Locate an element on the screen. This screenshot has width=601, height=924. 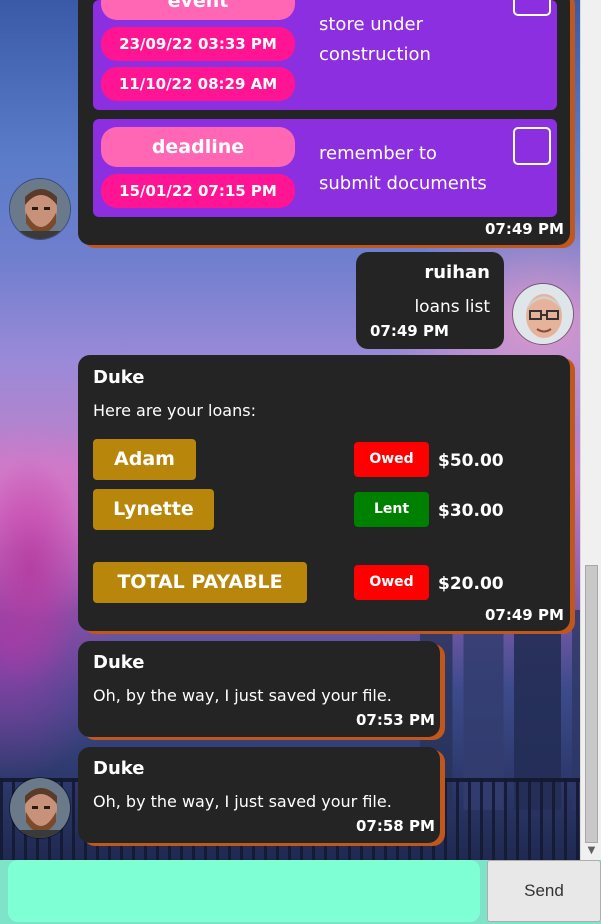
message-input is located at coordinates (244, 891).